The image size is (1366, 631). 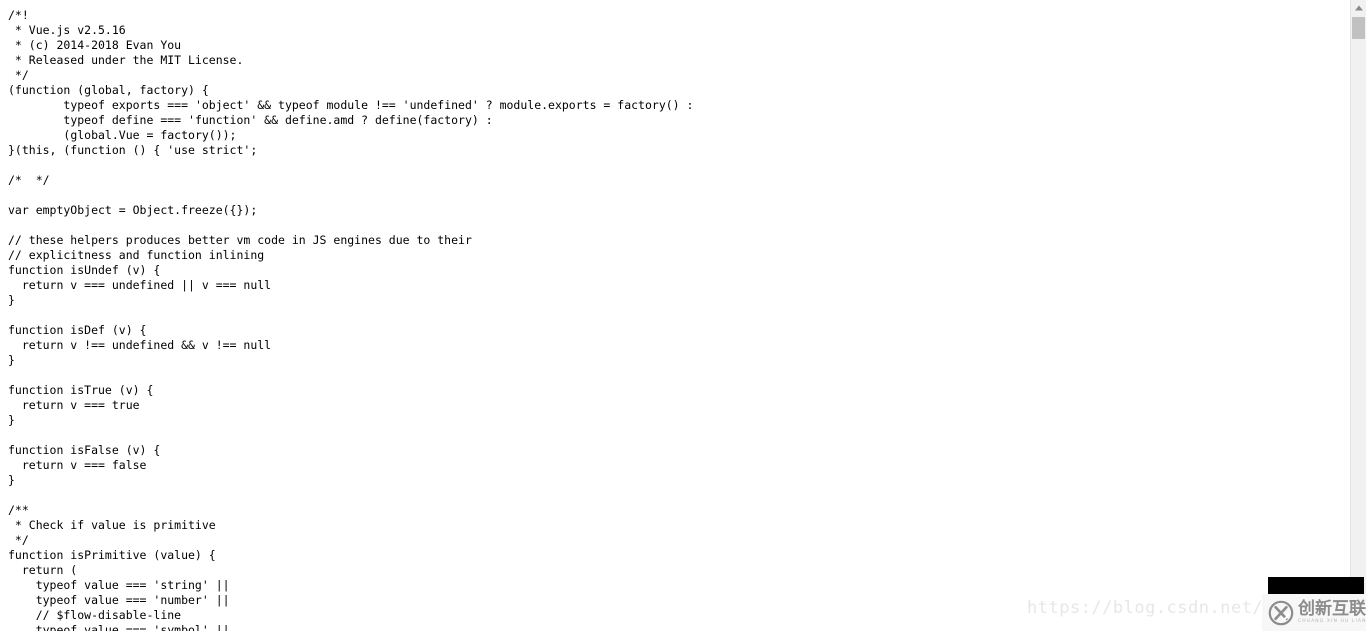 What do you see at coordinates (1316, 585) in the screenshot?
I see `logo-top-black-bar` at bounding box center [1316, 585].